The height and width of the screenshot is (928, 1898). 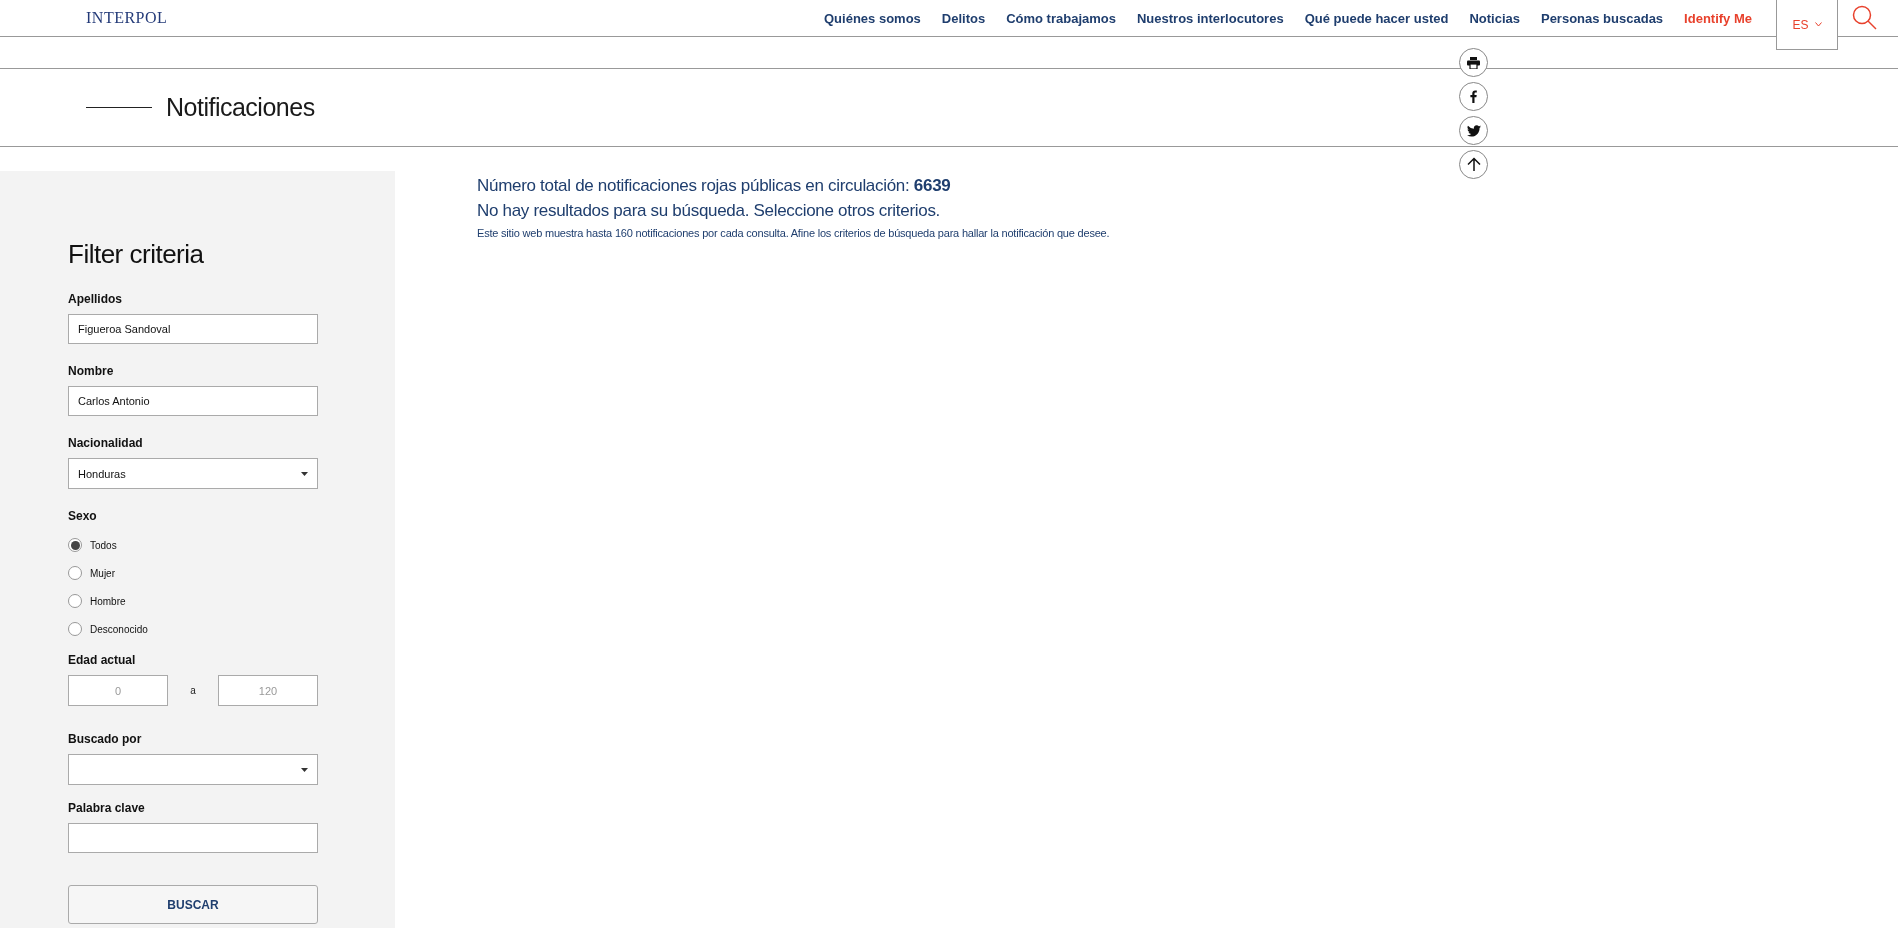 What do you see at coordinates (193, 690) in the screenshot?
I see `range-separator: a` at bounding box center [193, 690].